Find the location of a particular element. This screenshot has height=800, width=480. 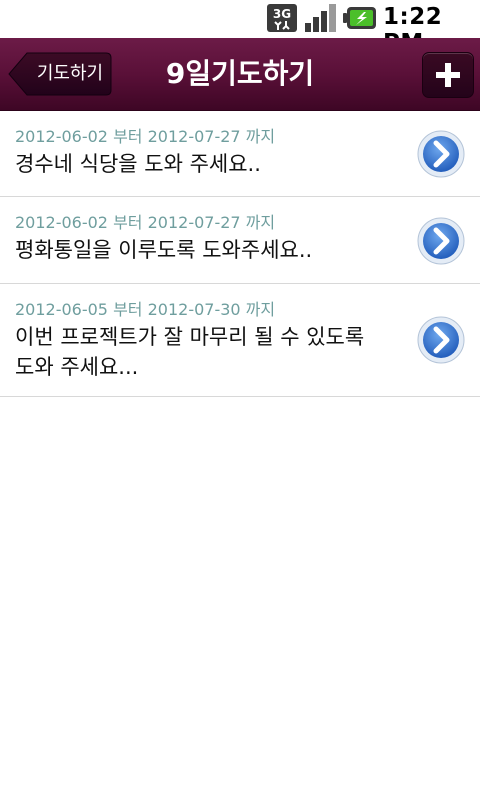

page-title: 9일기도하기 is located at coordinates (240, 73).